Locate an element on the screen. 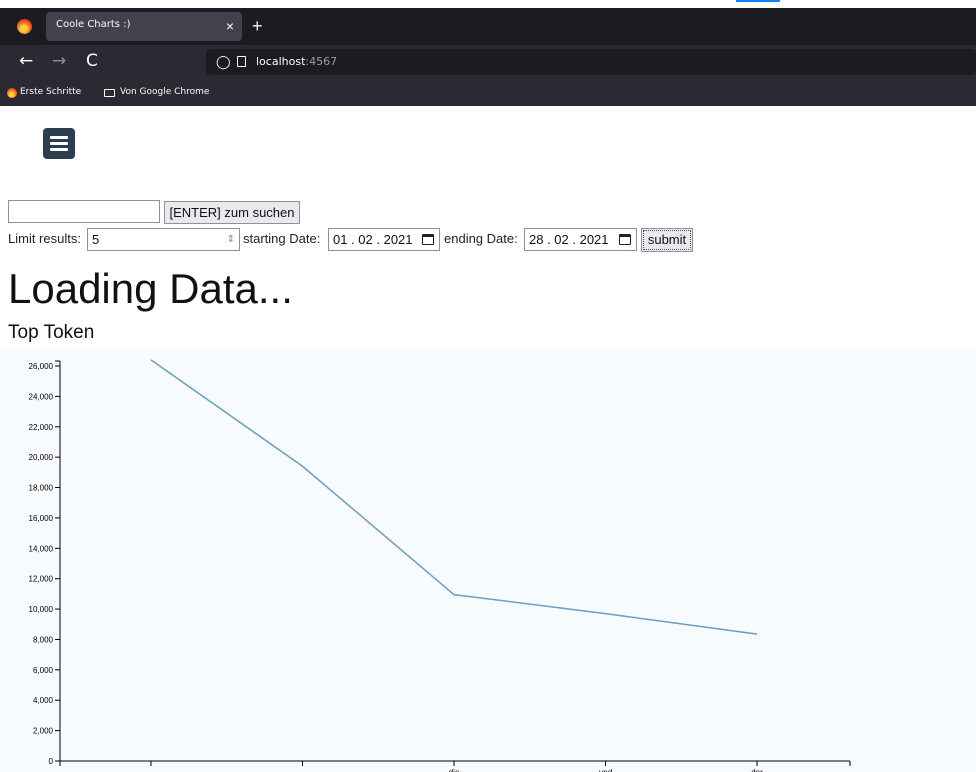  y-tick-label: 20,000 is located at coordinates (41, 457).